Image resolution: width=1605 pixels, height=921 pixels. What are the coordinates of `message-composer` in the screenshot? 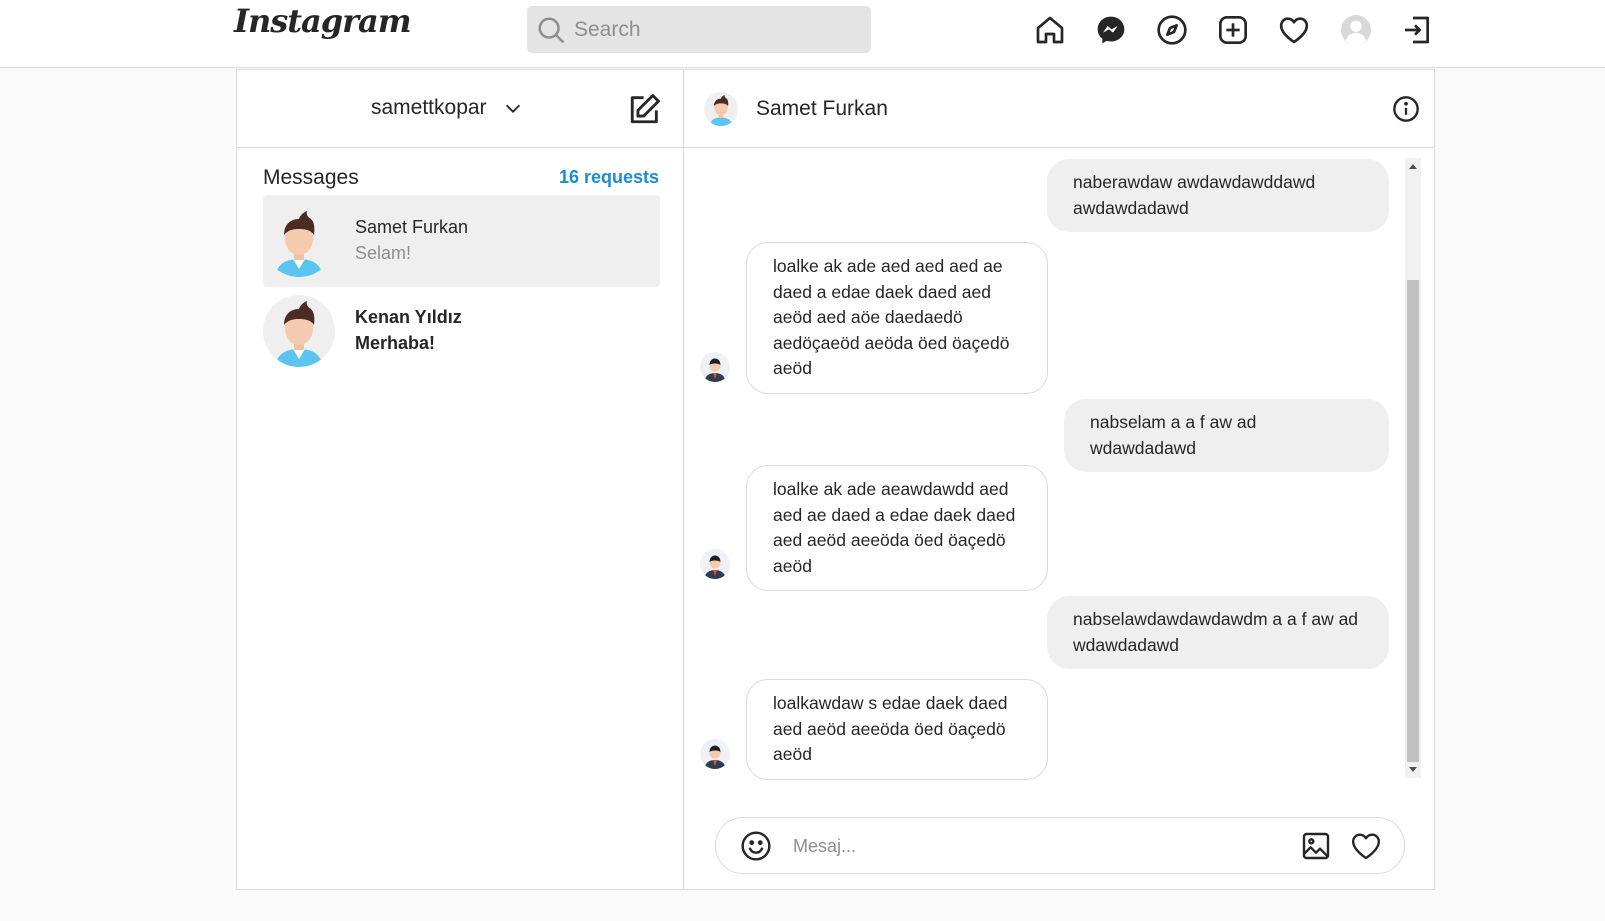 It's located at (1060, 845).